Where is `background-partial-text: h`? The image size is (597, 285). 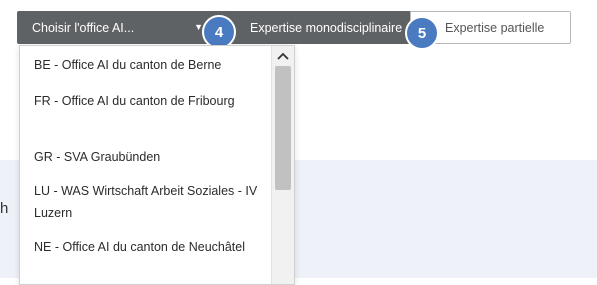
background-partial-text: h is located at coordinates (4, 208).